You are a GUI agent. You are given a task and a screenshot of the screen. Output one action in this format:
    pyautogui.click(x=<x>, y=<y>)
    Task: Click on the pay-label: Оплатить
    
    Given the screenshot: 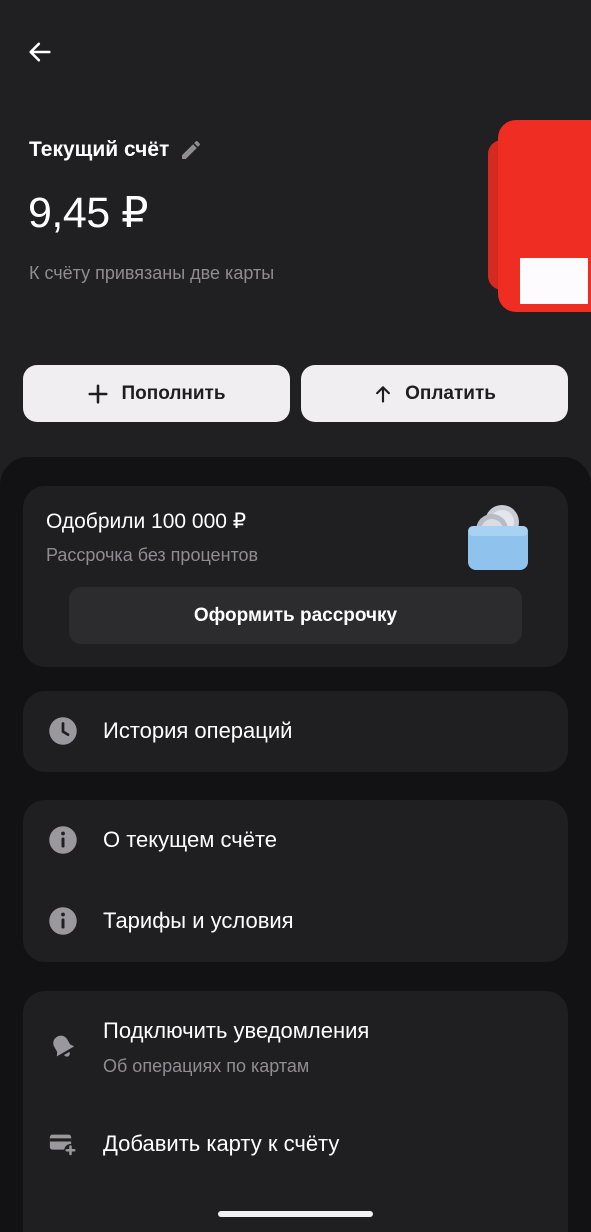 What is the action you would take?
    pyautogui.click(x=450, y=393)
    